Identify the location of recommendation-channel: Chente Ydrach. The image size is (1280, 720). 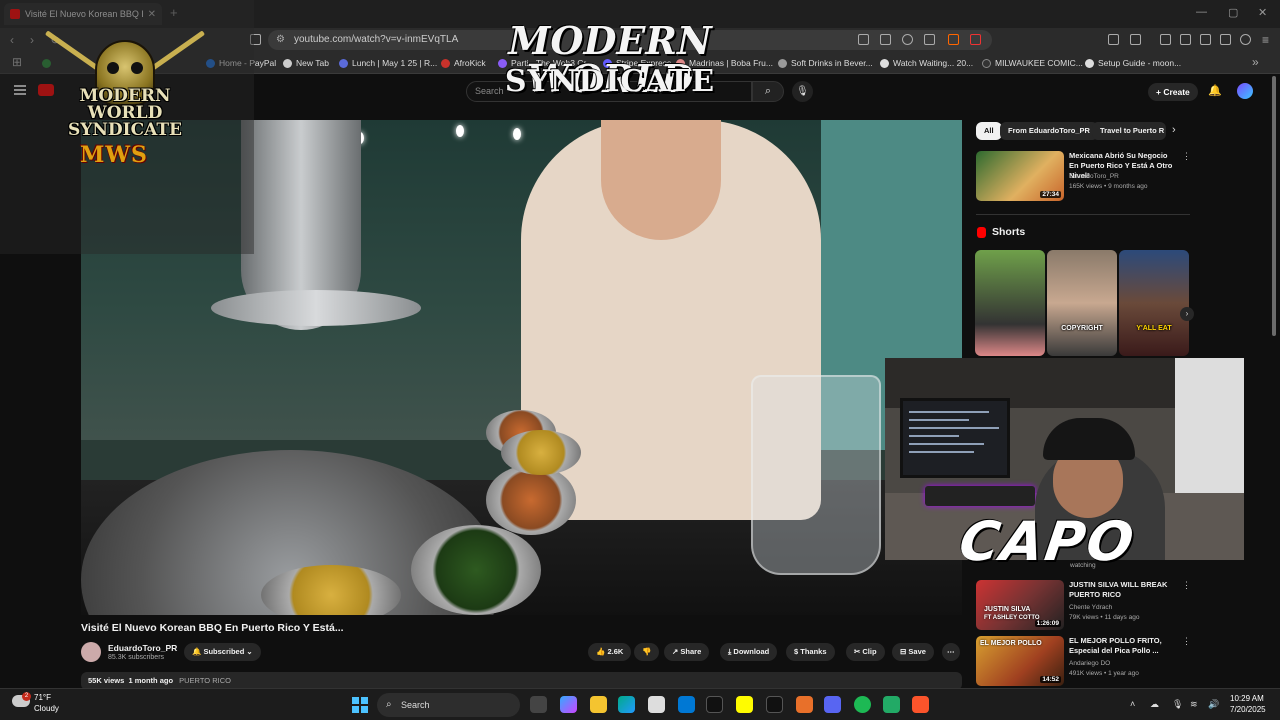
(1090, 607).